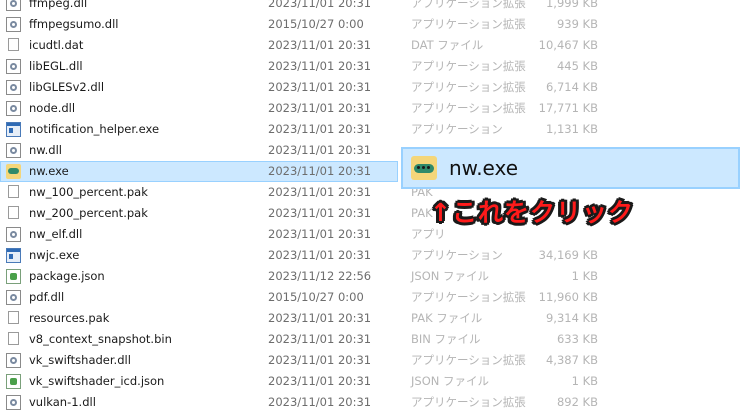 Image resolution: width=740 pixels, height=419 pixels. I want to click on file-size: 34,169 KB, so click(568, 255).